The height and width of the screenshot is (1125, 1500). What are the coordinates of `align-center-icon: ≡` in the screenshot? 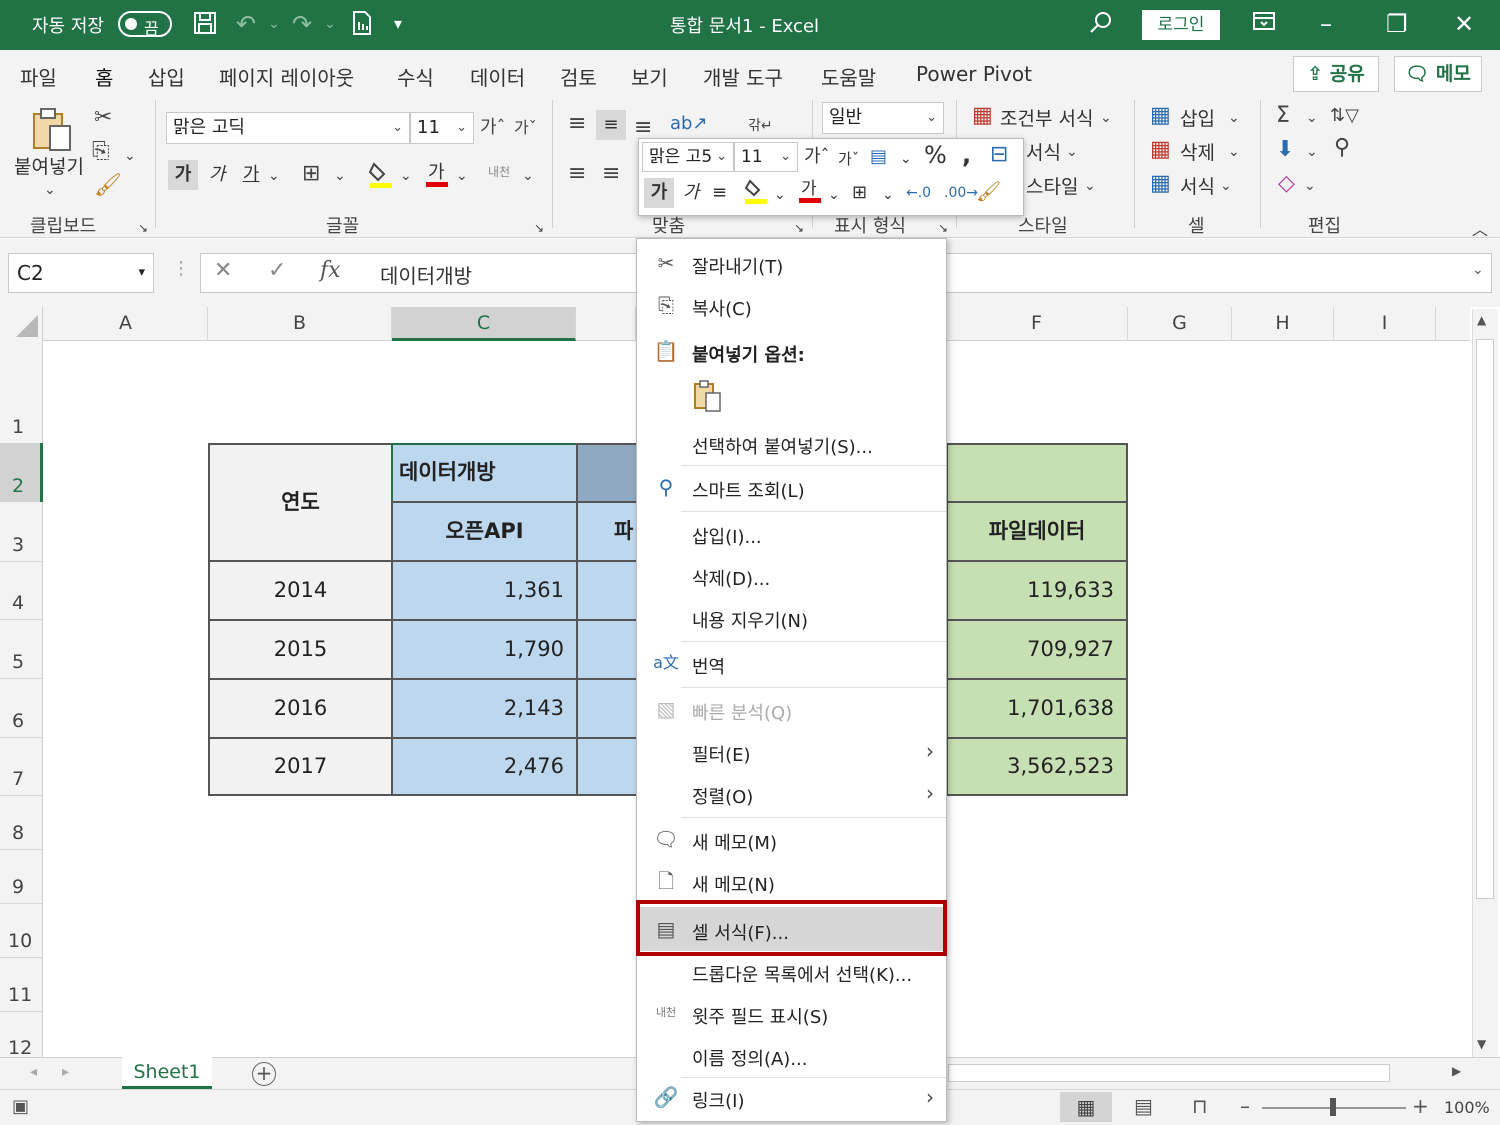 It's located at (611, 174).